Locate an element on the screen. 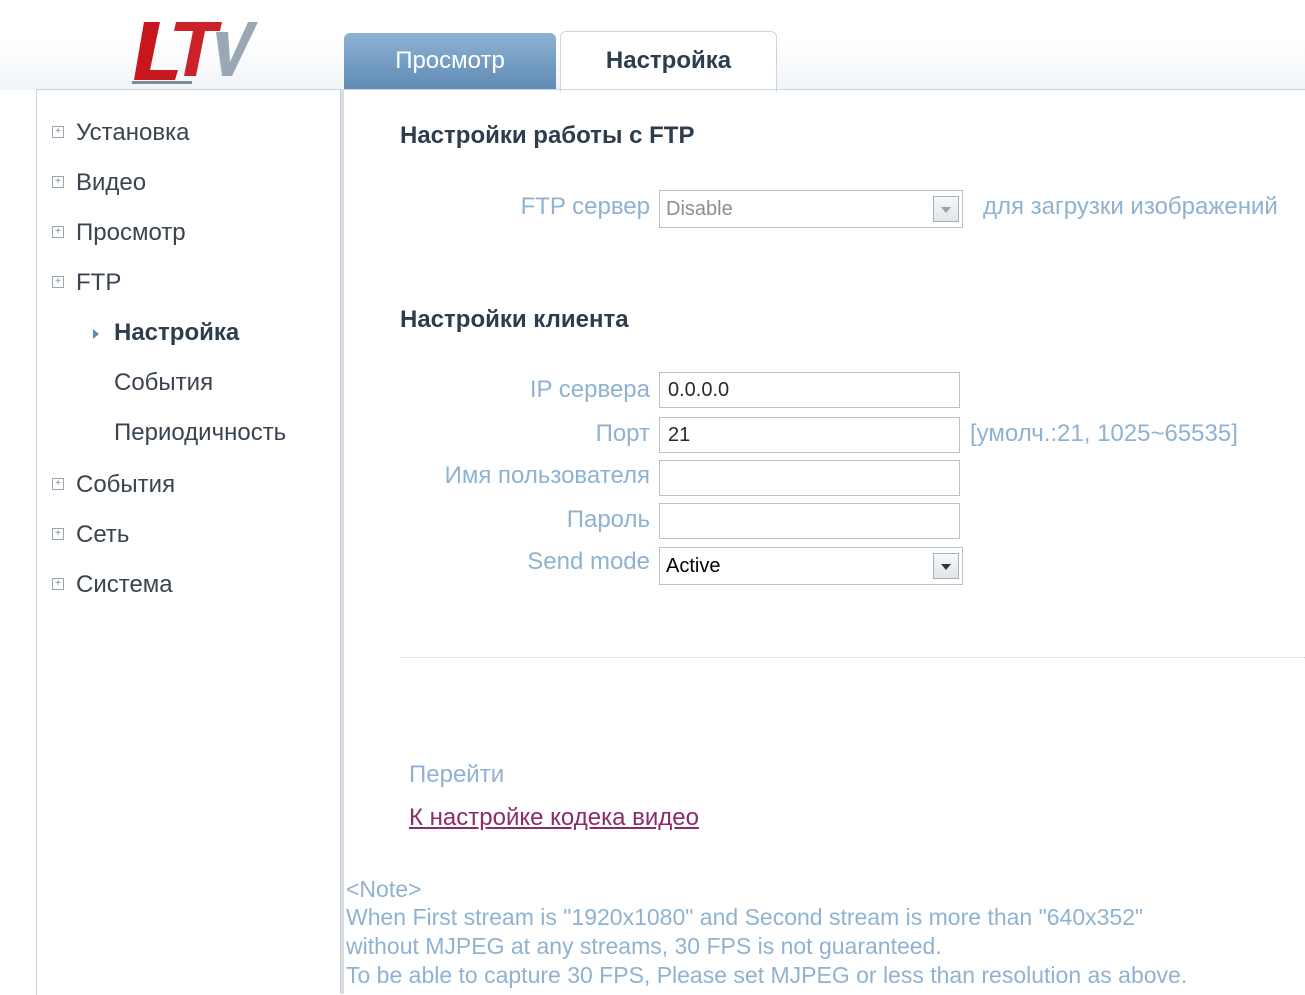  sidebar-subitem-settings: Настройка is located at coordinates (176, 333).